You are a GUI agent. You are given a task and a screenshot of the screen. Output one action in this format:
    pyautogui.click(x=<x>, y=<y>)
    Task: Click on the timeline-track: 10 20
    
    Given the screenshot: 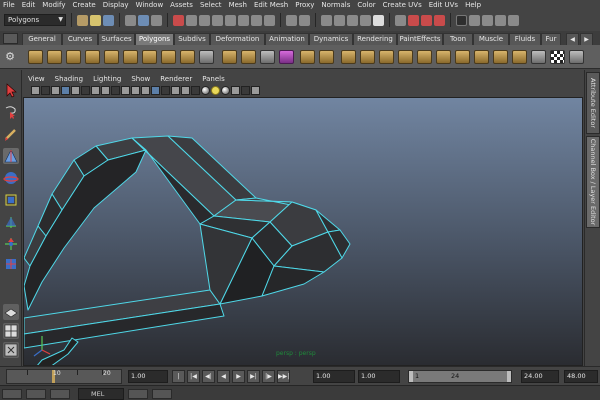 What is the action you would take?
    pyautogui.click(x=64, y=376)
    